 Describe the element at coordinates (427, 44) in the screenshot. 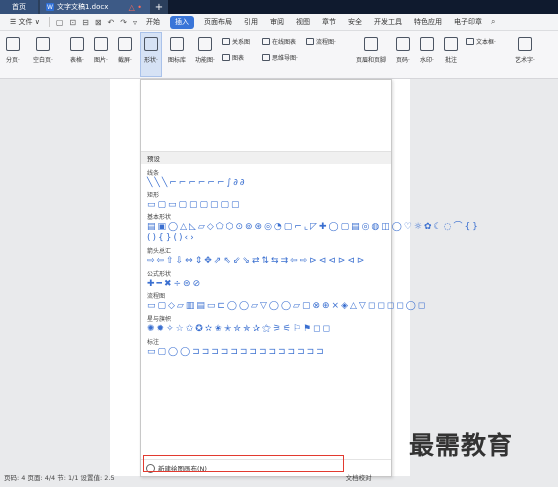

I see `watermark-icon` at that location.